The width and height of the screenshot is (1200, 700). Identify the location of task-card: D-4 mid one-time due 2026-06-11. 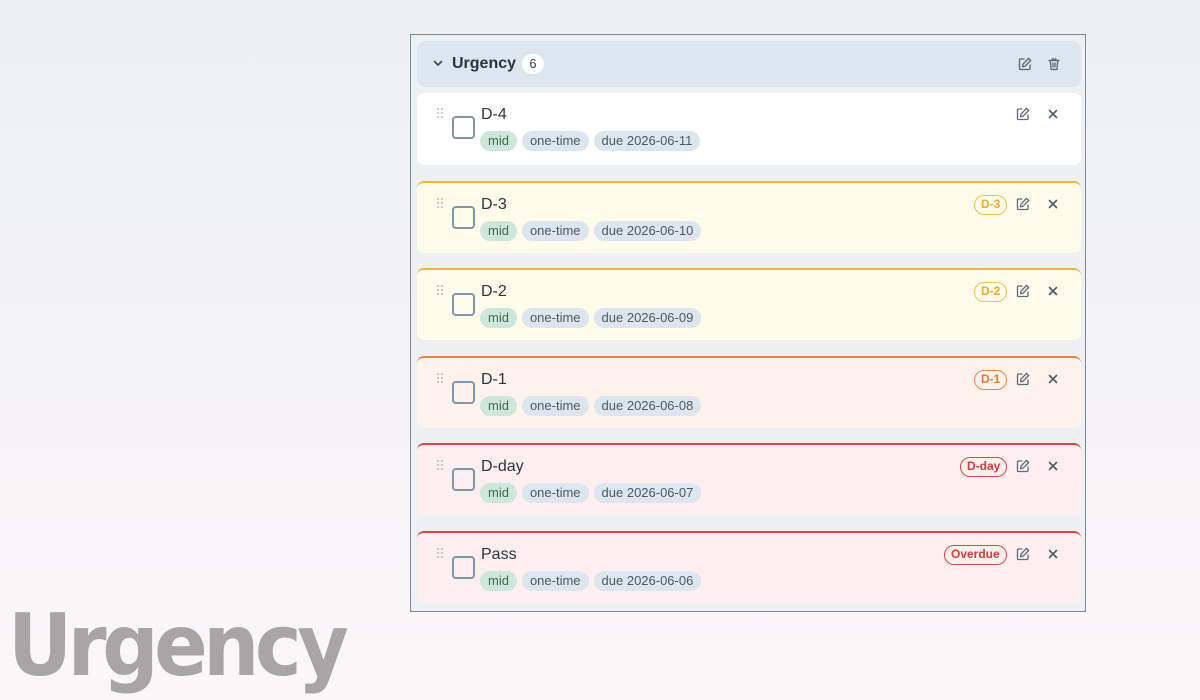
(749, 129).